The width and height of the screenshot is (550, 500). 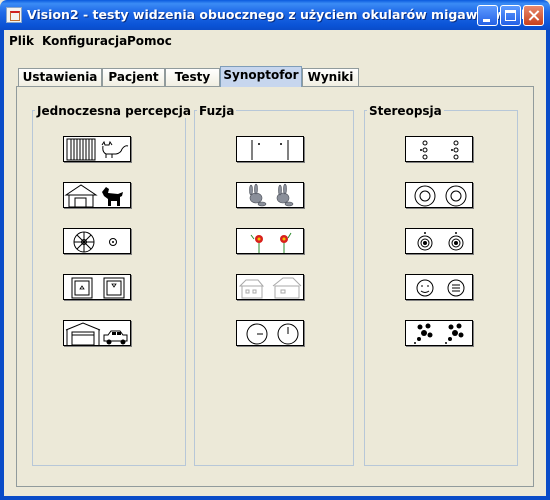 What do you see at coordinates (133, 77) in the screenshot?
I see `tab-pacjent: Pacjent` at bounding box center [133, 77].